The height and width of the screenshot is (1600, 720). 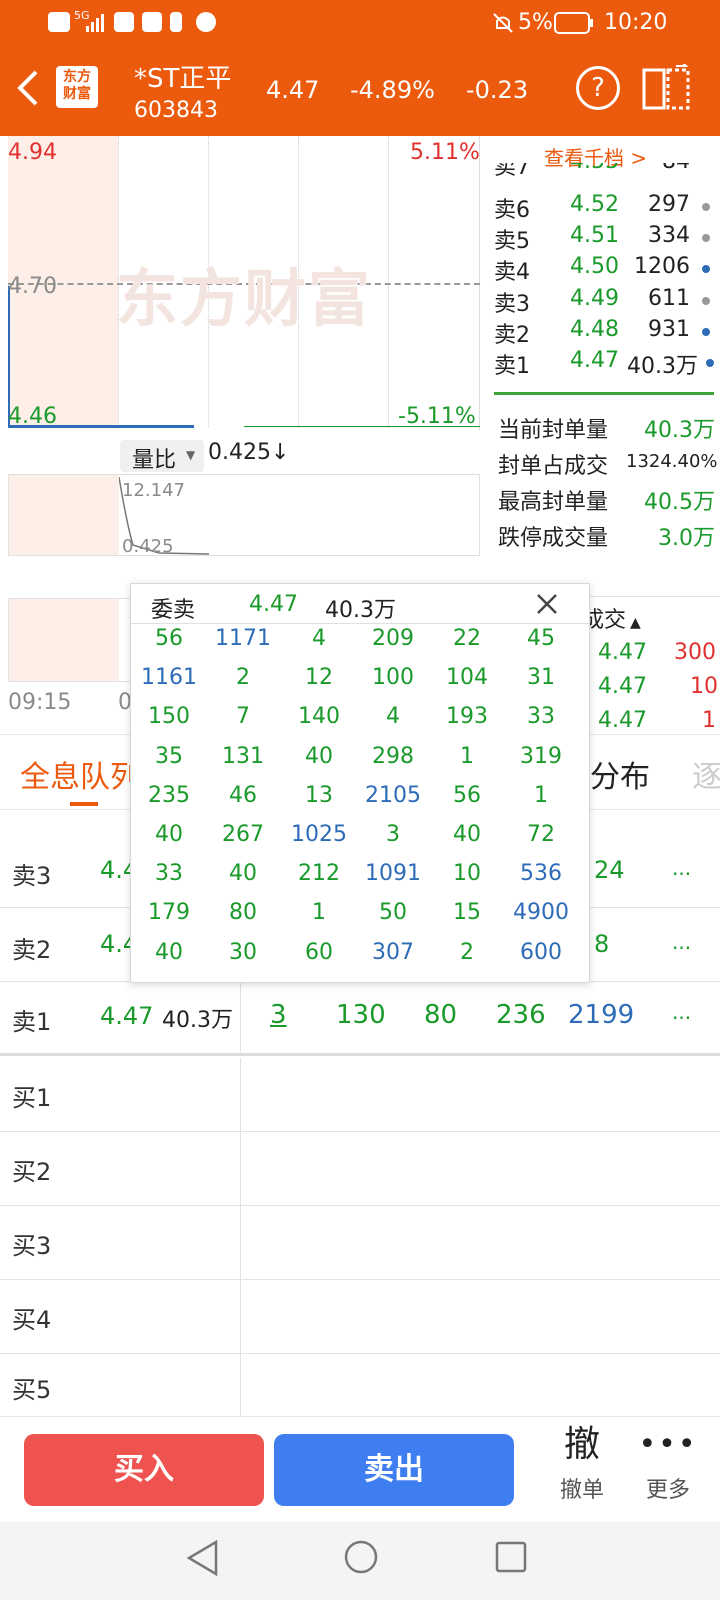 What do you see at coordinates (319, 952) in the screenshot?
I see `popup-order-cell: 60` at bounding box center [319, 952].